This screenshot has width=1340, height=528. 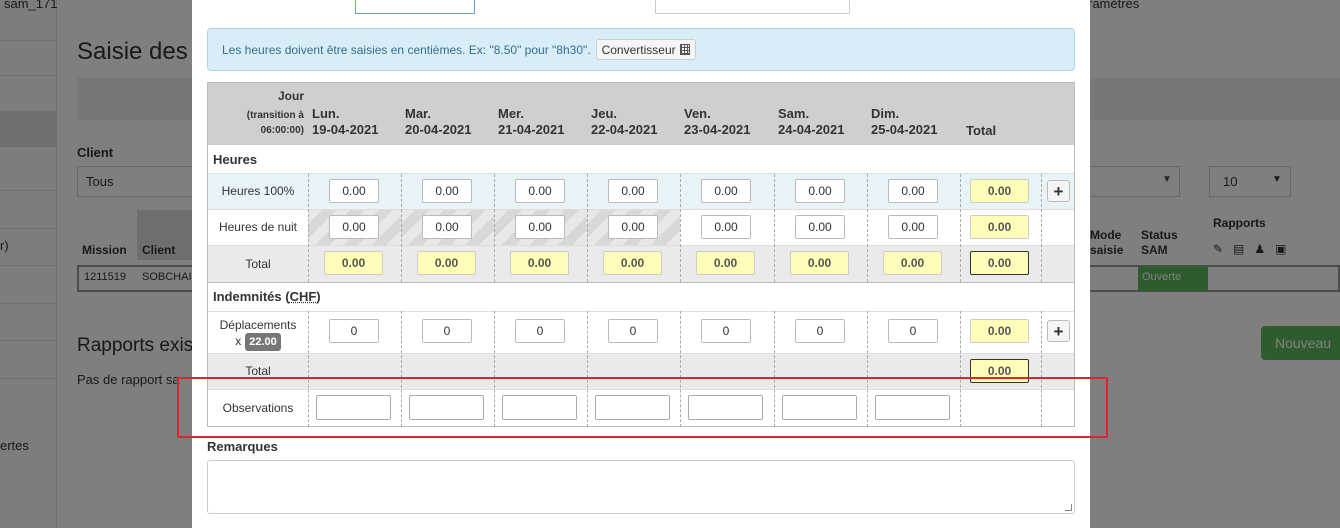 I want to click on day-name: Lun., so click(x=326, y=113).